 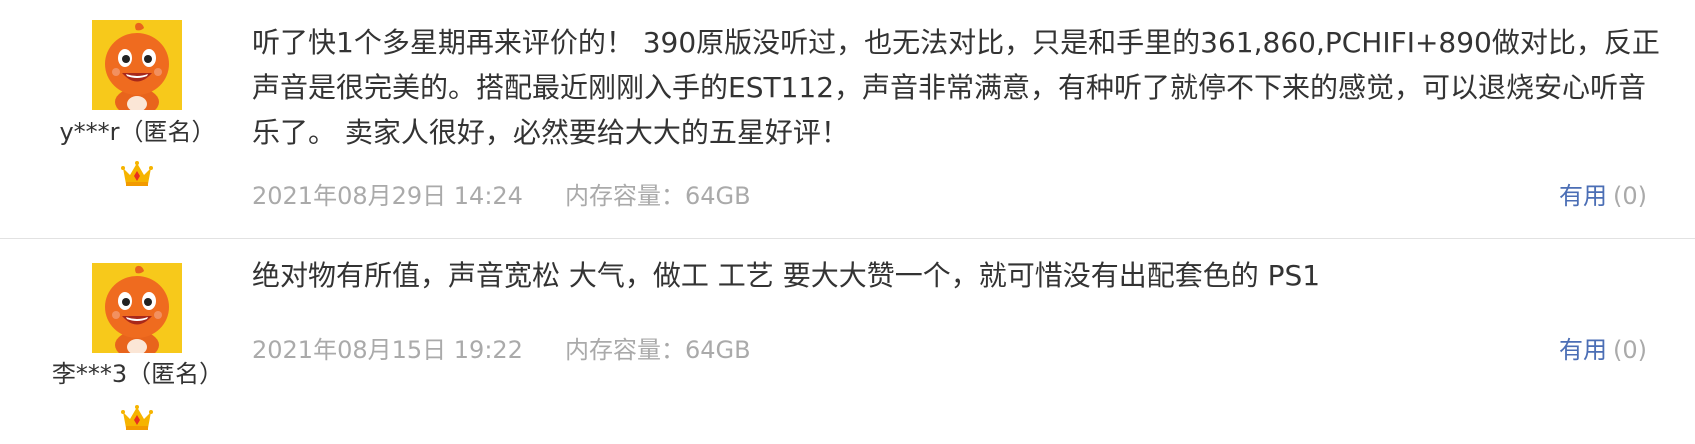 I want to click on username: 李***3（匿名）, so click(x=137, y=374).